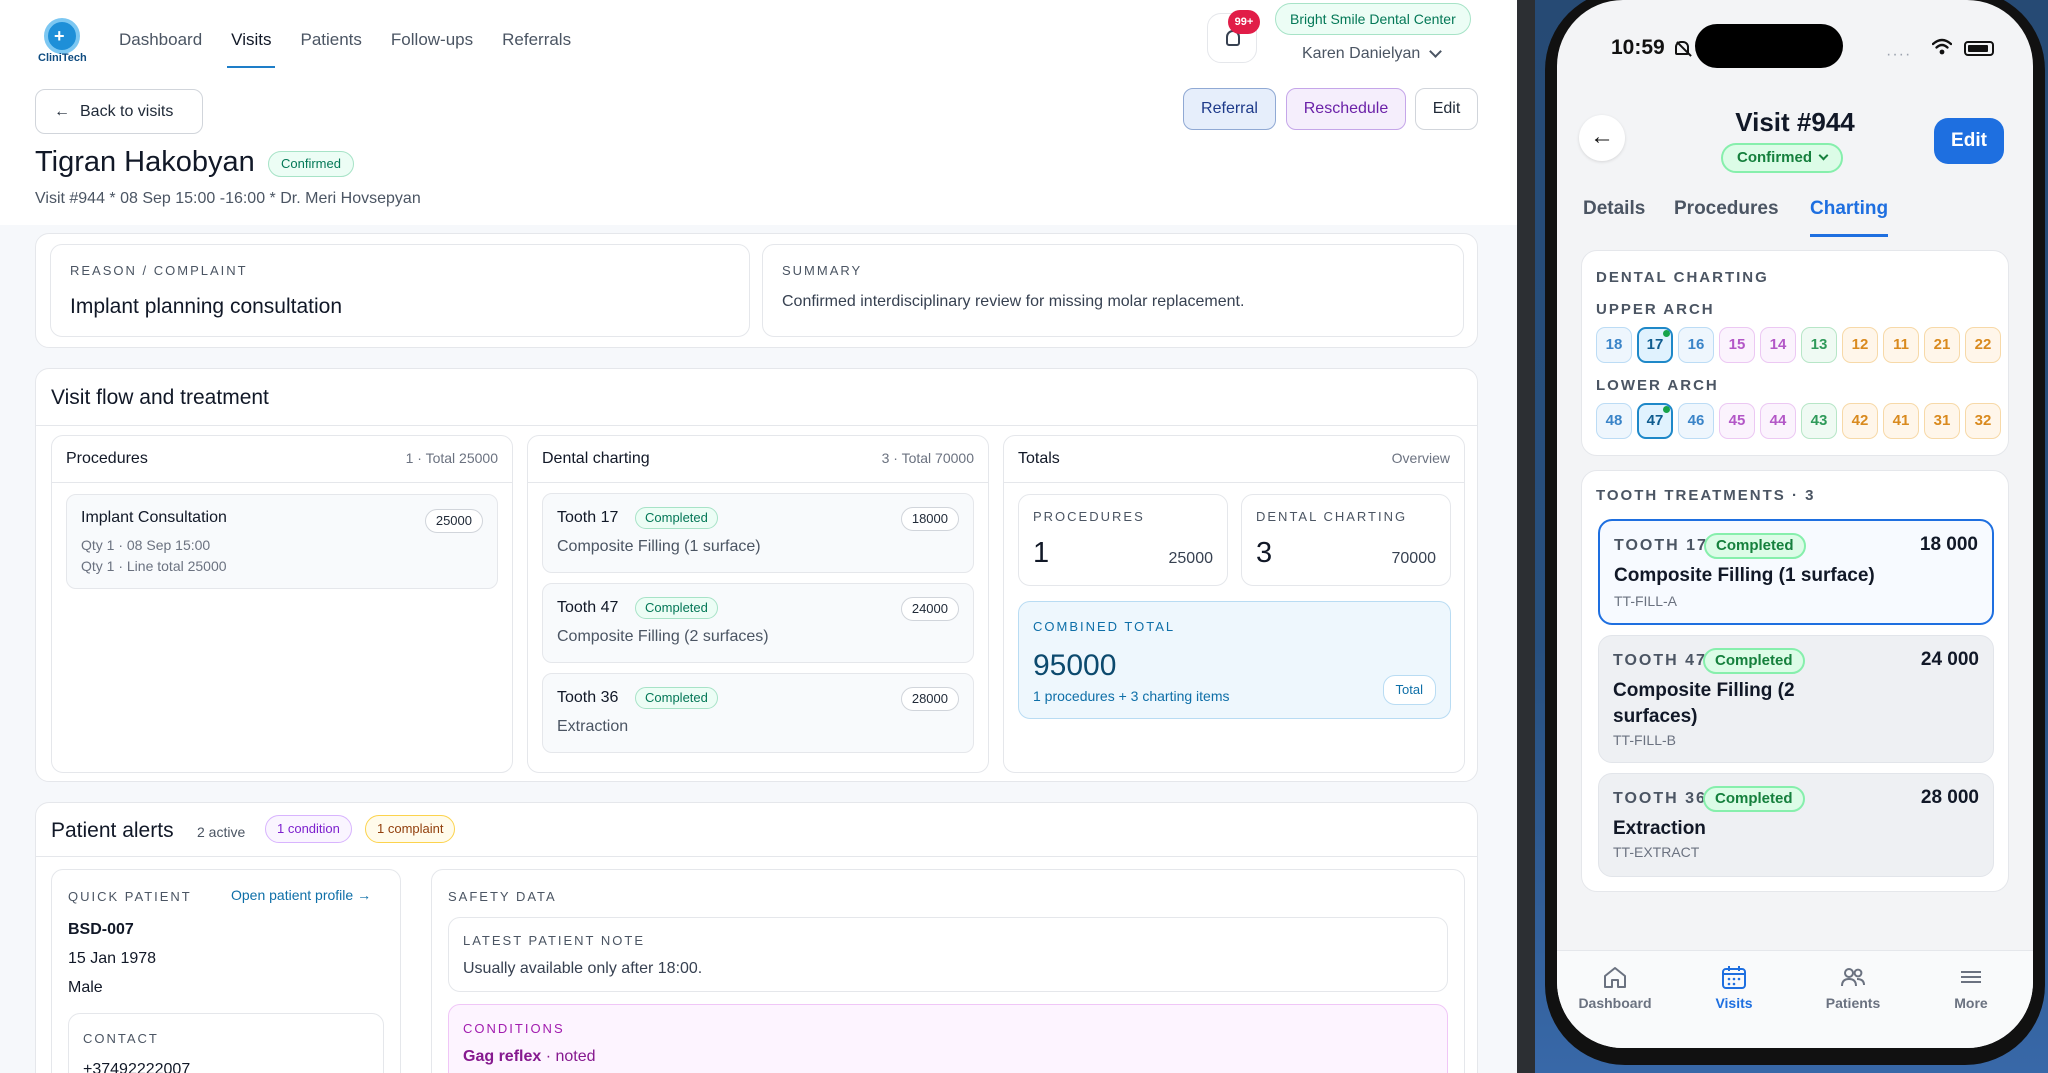  Describe the element at coordinates (1819, 421) in the screenshot. I see `tooth-43: 43` at that location.